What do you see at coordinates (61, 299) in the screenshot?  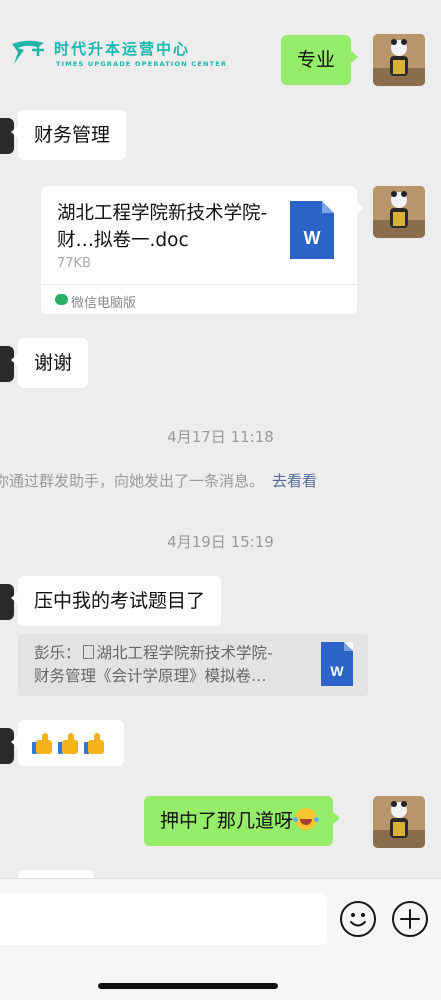 I see `wechat-icon` at bounding box center [61, 299].